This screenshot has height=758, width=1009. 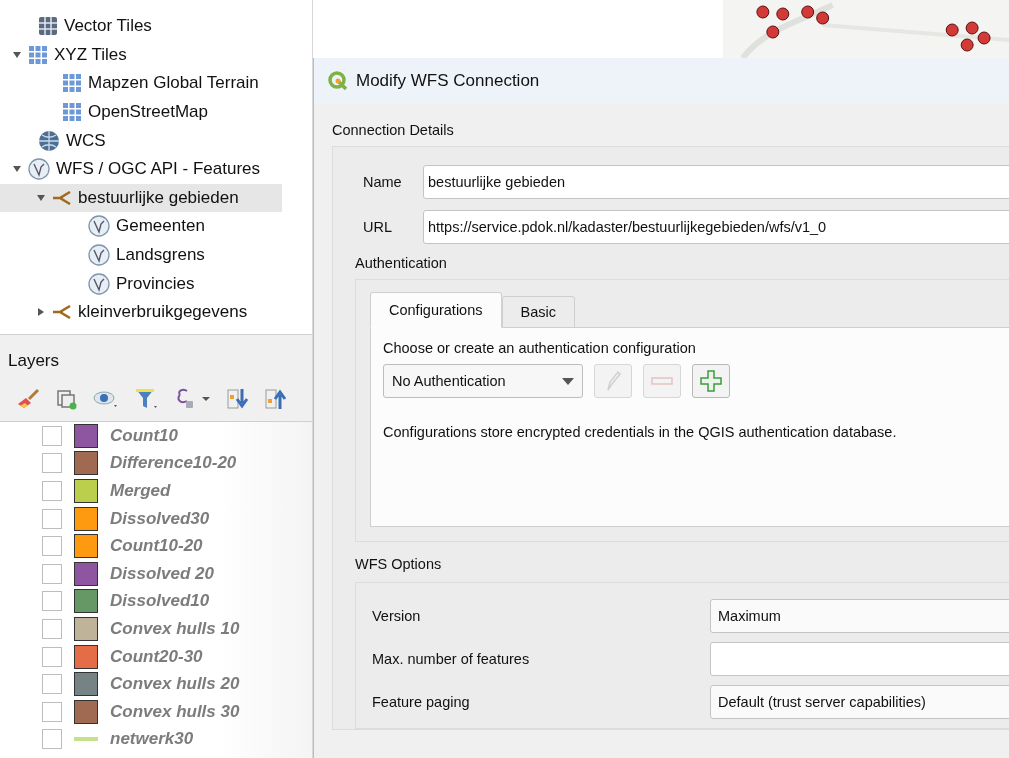 I want to click on add-button, so click(x=711, y=381).